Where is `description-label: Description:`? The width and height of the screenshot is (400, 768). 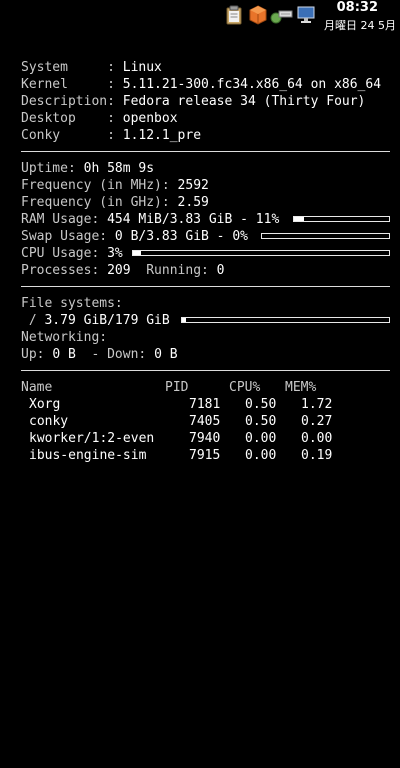 description-label: Description: is located at coordinates (72, 101).